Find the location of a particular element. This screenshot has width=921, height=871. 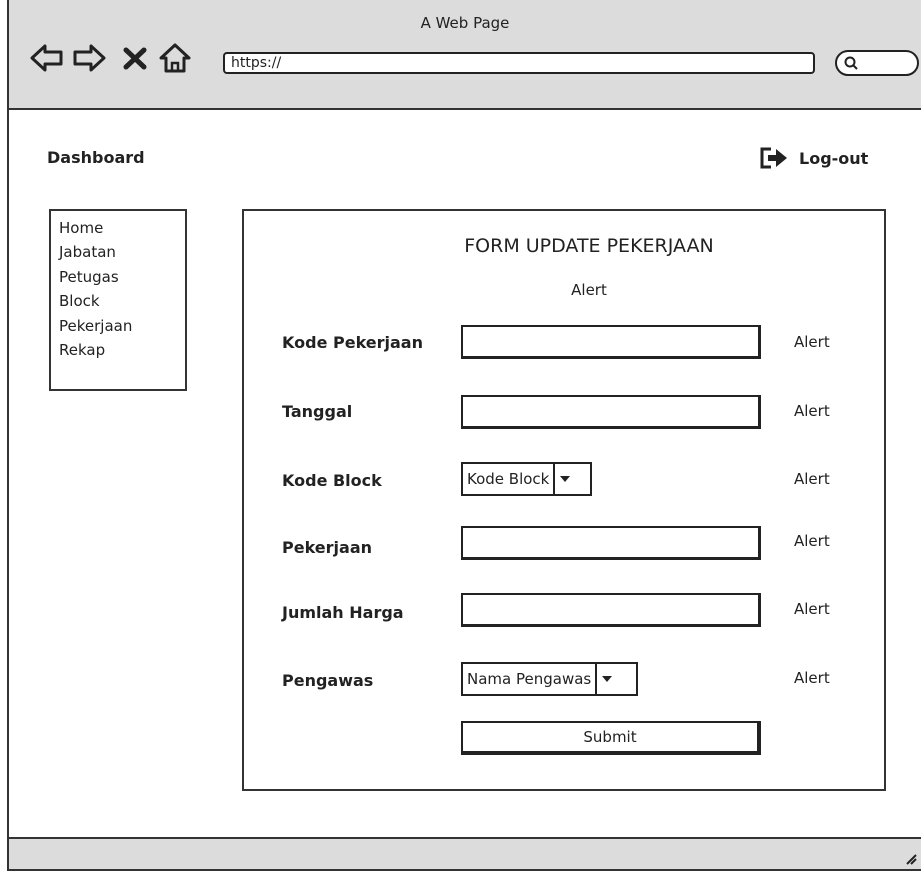

dashboard-link: Dashboard is located at coordinates (96, 157).